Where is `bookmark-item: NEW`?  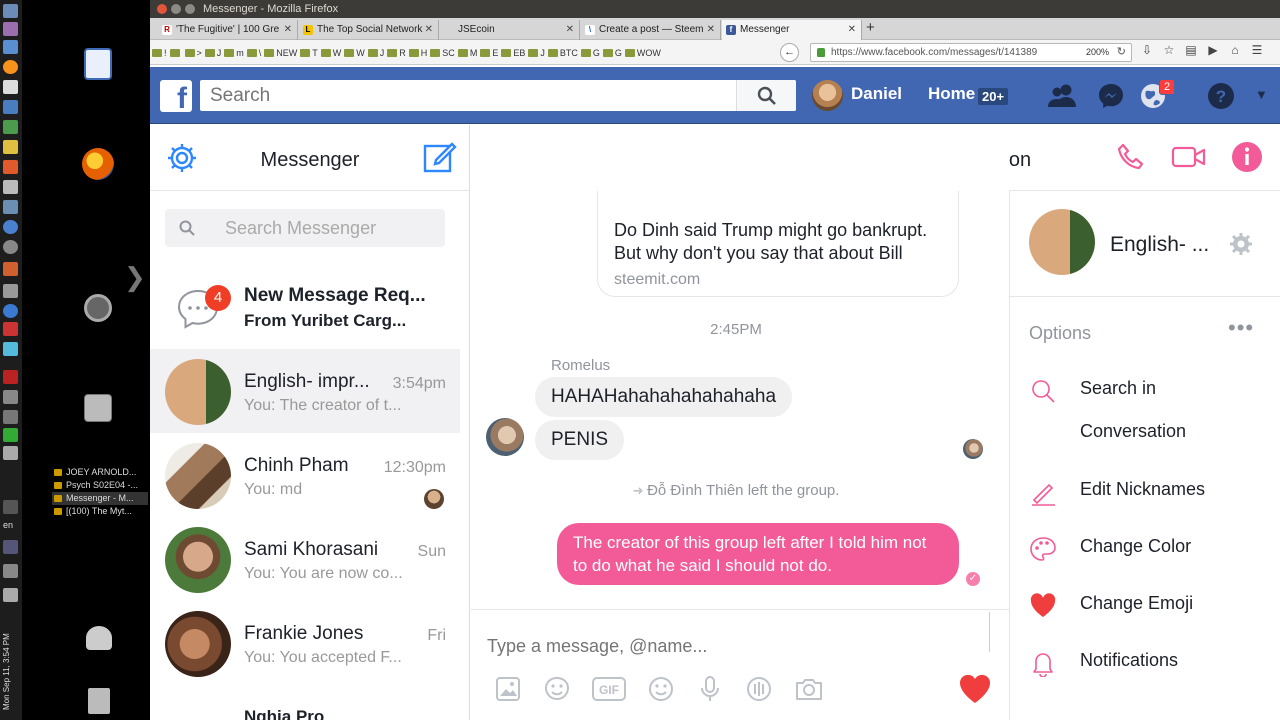 bookmark-item: NEW is located at coordinates (280, 53).